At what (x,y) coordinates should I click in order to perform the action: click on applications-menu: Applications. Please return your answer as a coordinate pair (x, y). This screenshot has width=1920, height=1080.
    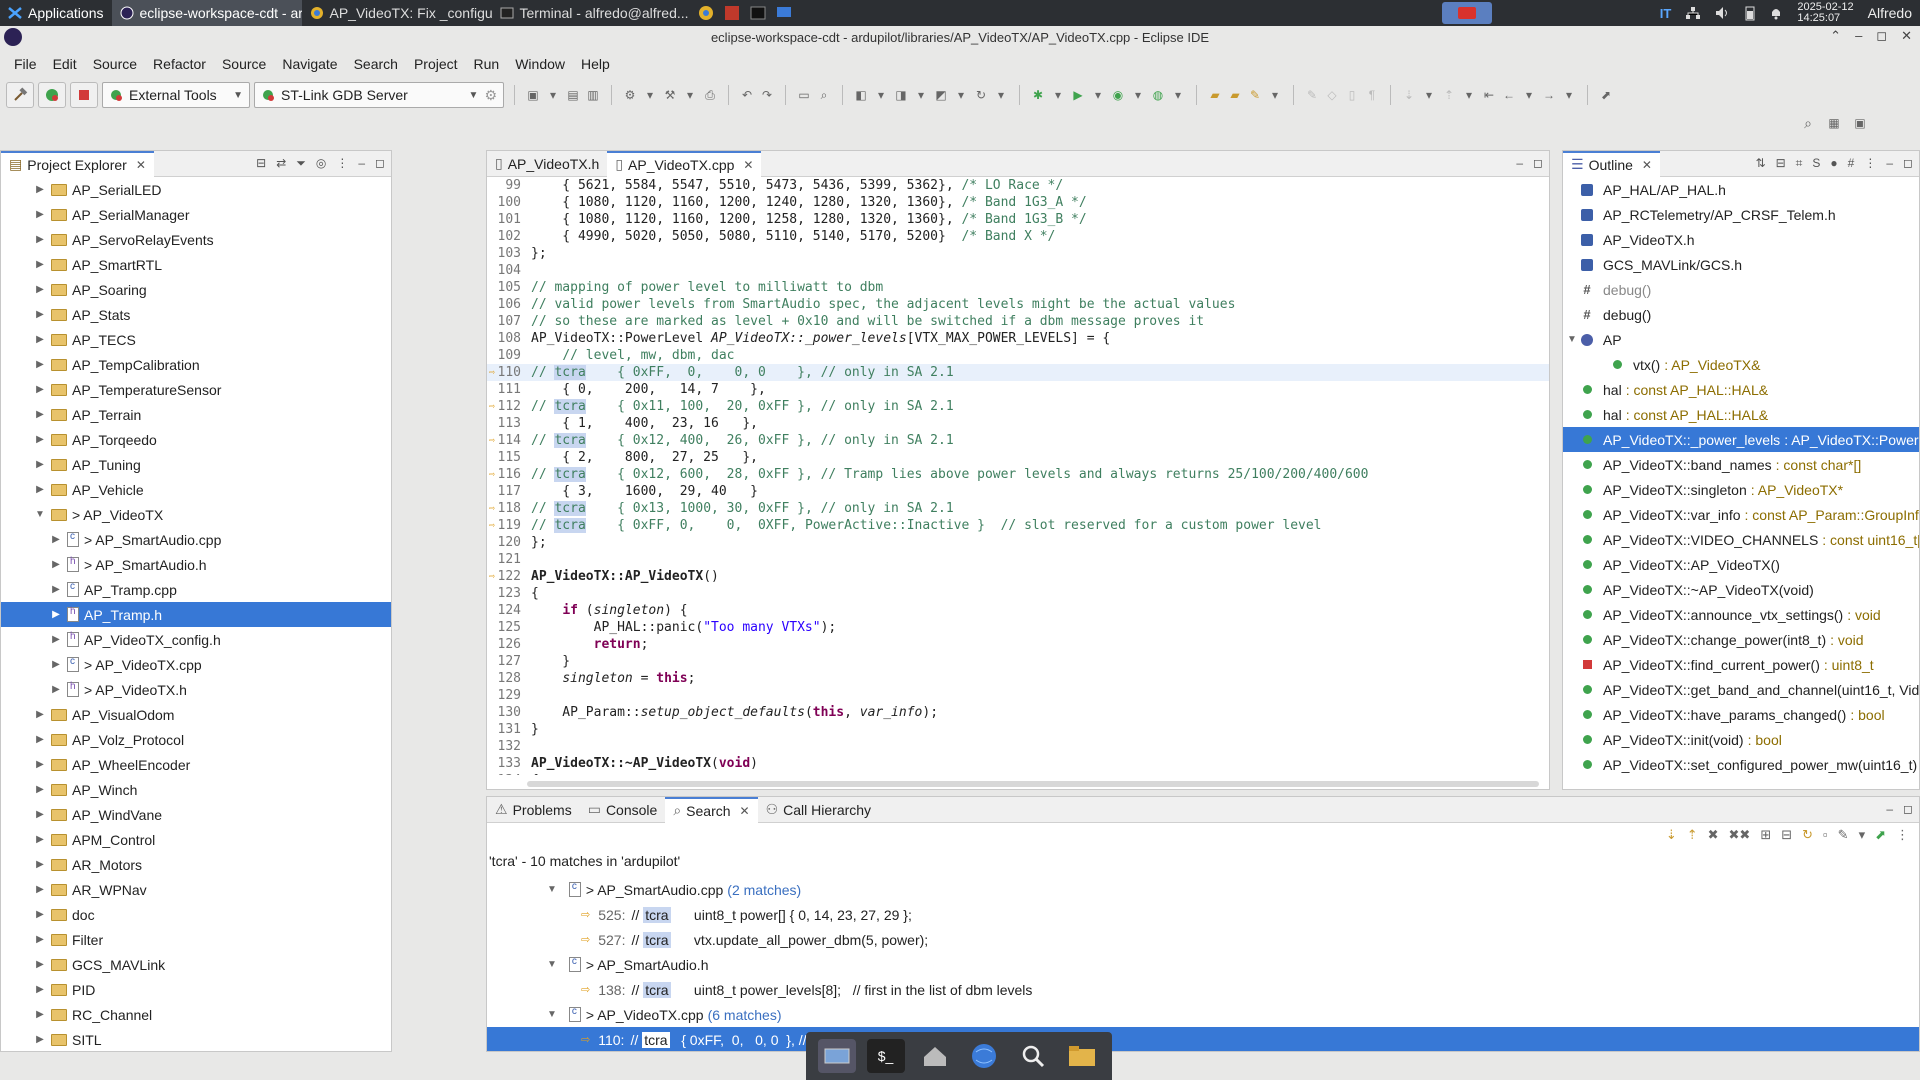
    Looking at the image, I should click on (56, 13).